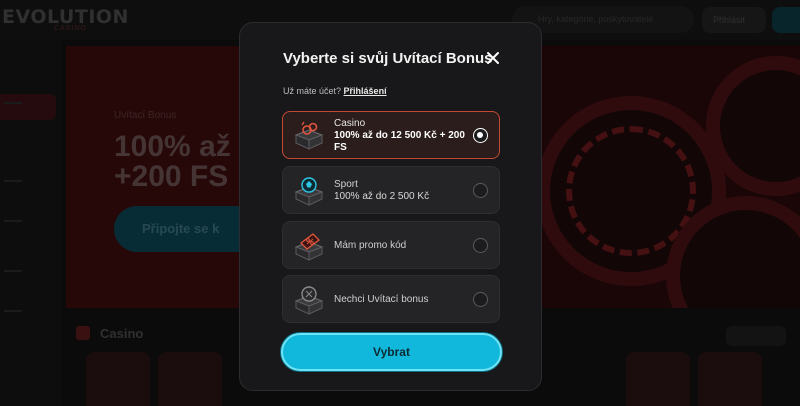 Image resolution: width=800 pixels, height=406 pixels. I want to click on option-name: Nechci Uvítací bonus, so click(381, 299).